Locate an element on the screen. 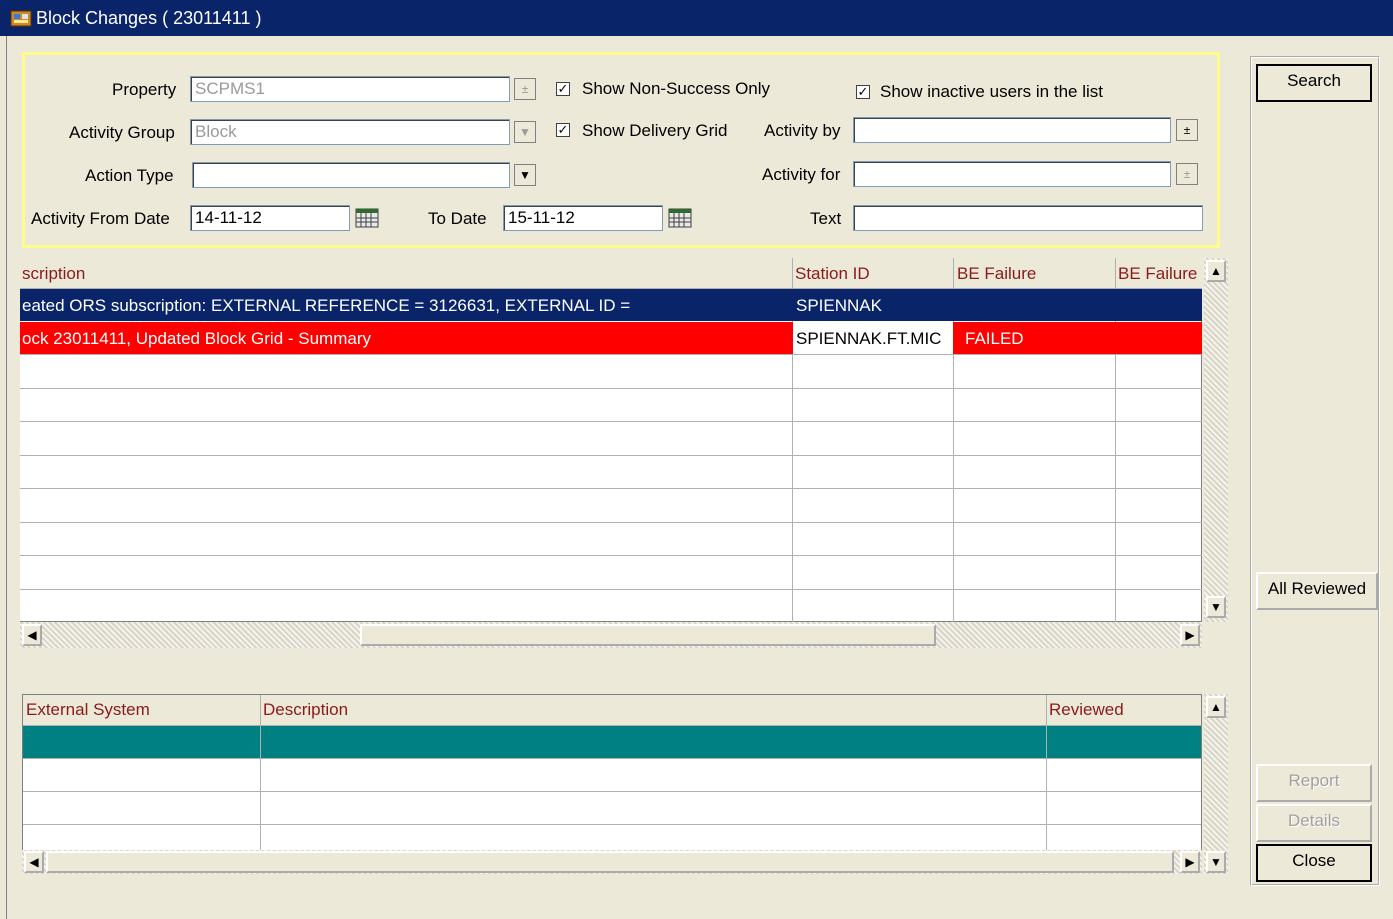 This screenshot has height=919, width=1393. window-title: Block Changes ( 23011411 ) is located at coordinates (149, 18).